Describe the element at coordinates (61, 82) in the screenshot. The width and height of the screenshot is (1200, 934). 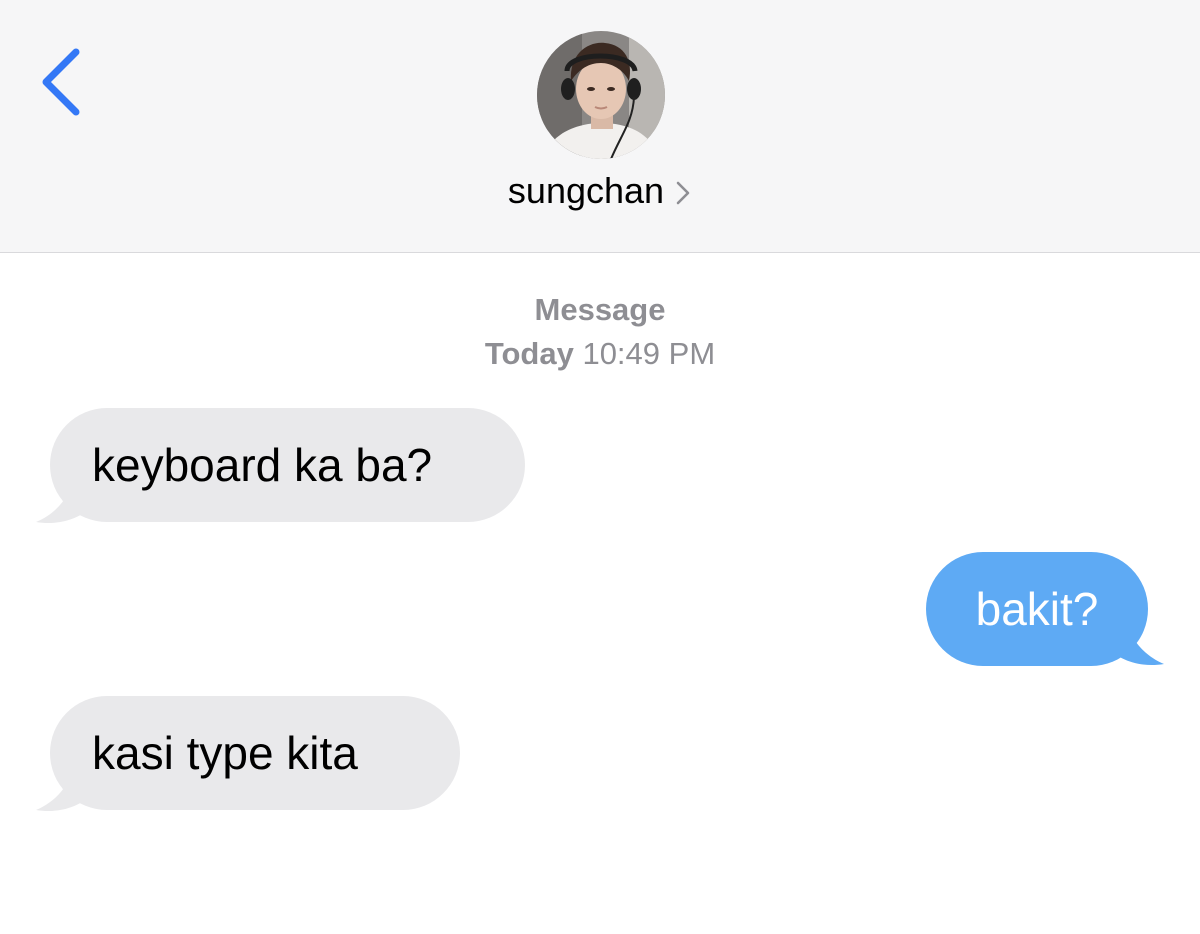
I see `chevron-left-icon` at that location.